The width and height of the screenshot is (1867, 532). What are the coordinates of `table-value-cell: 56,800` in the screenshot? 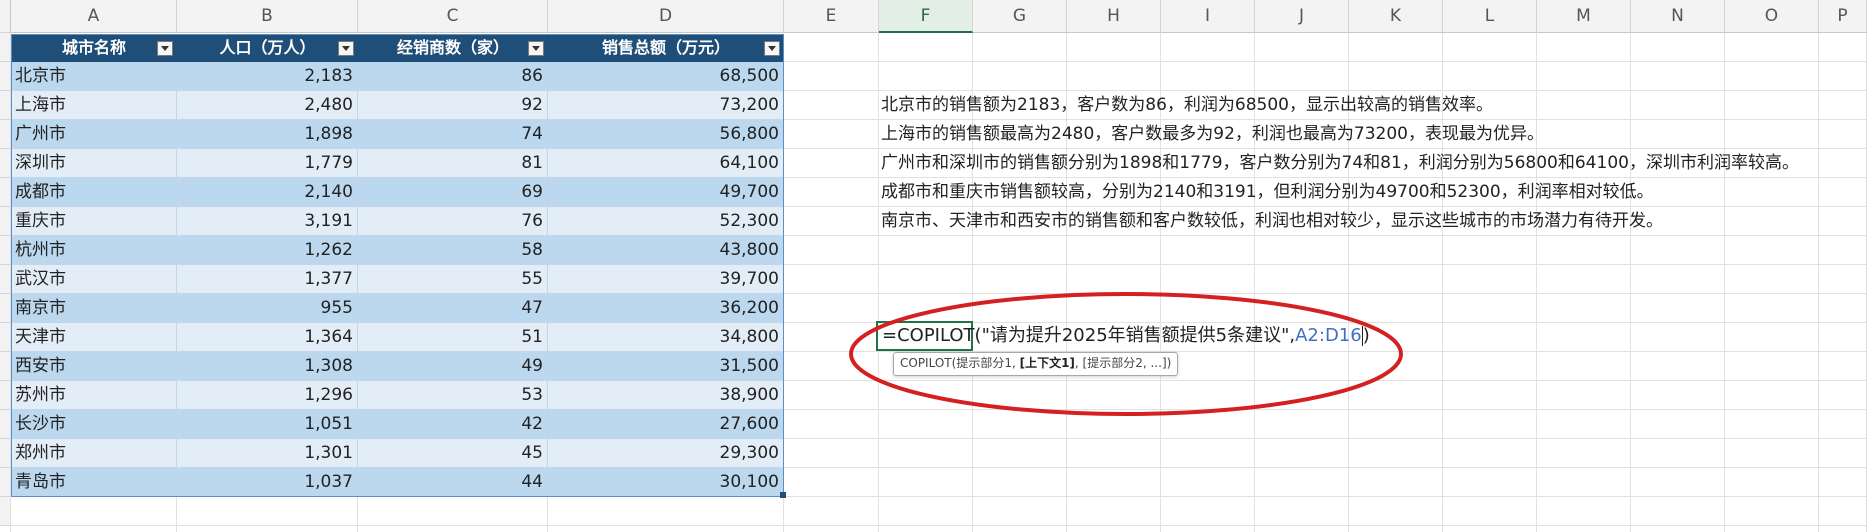 It's located at (666, 134).